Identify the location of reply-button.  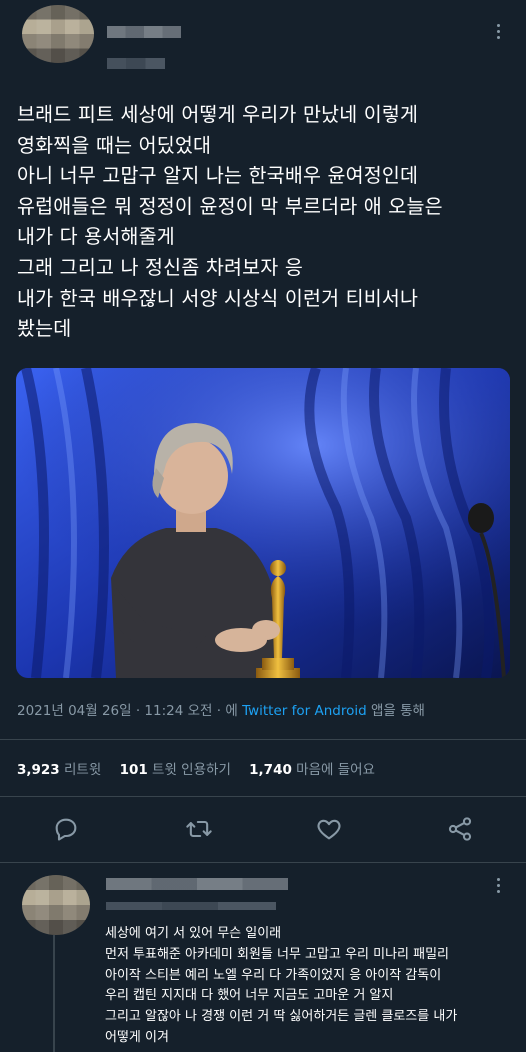
(66, 829).